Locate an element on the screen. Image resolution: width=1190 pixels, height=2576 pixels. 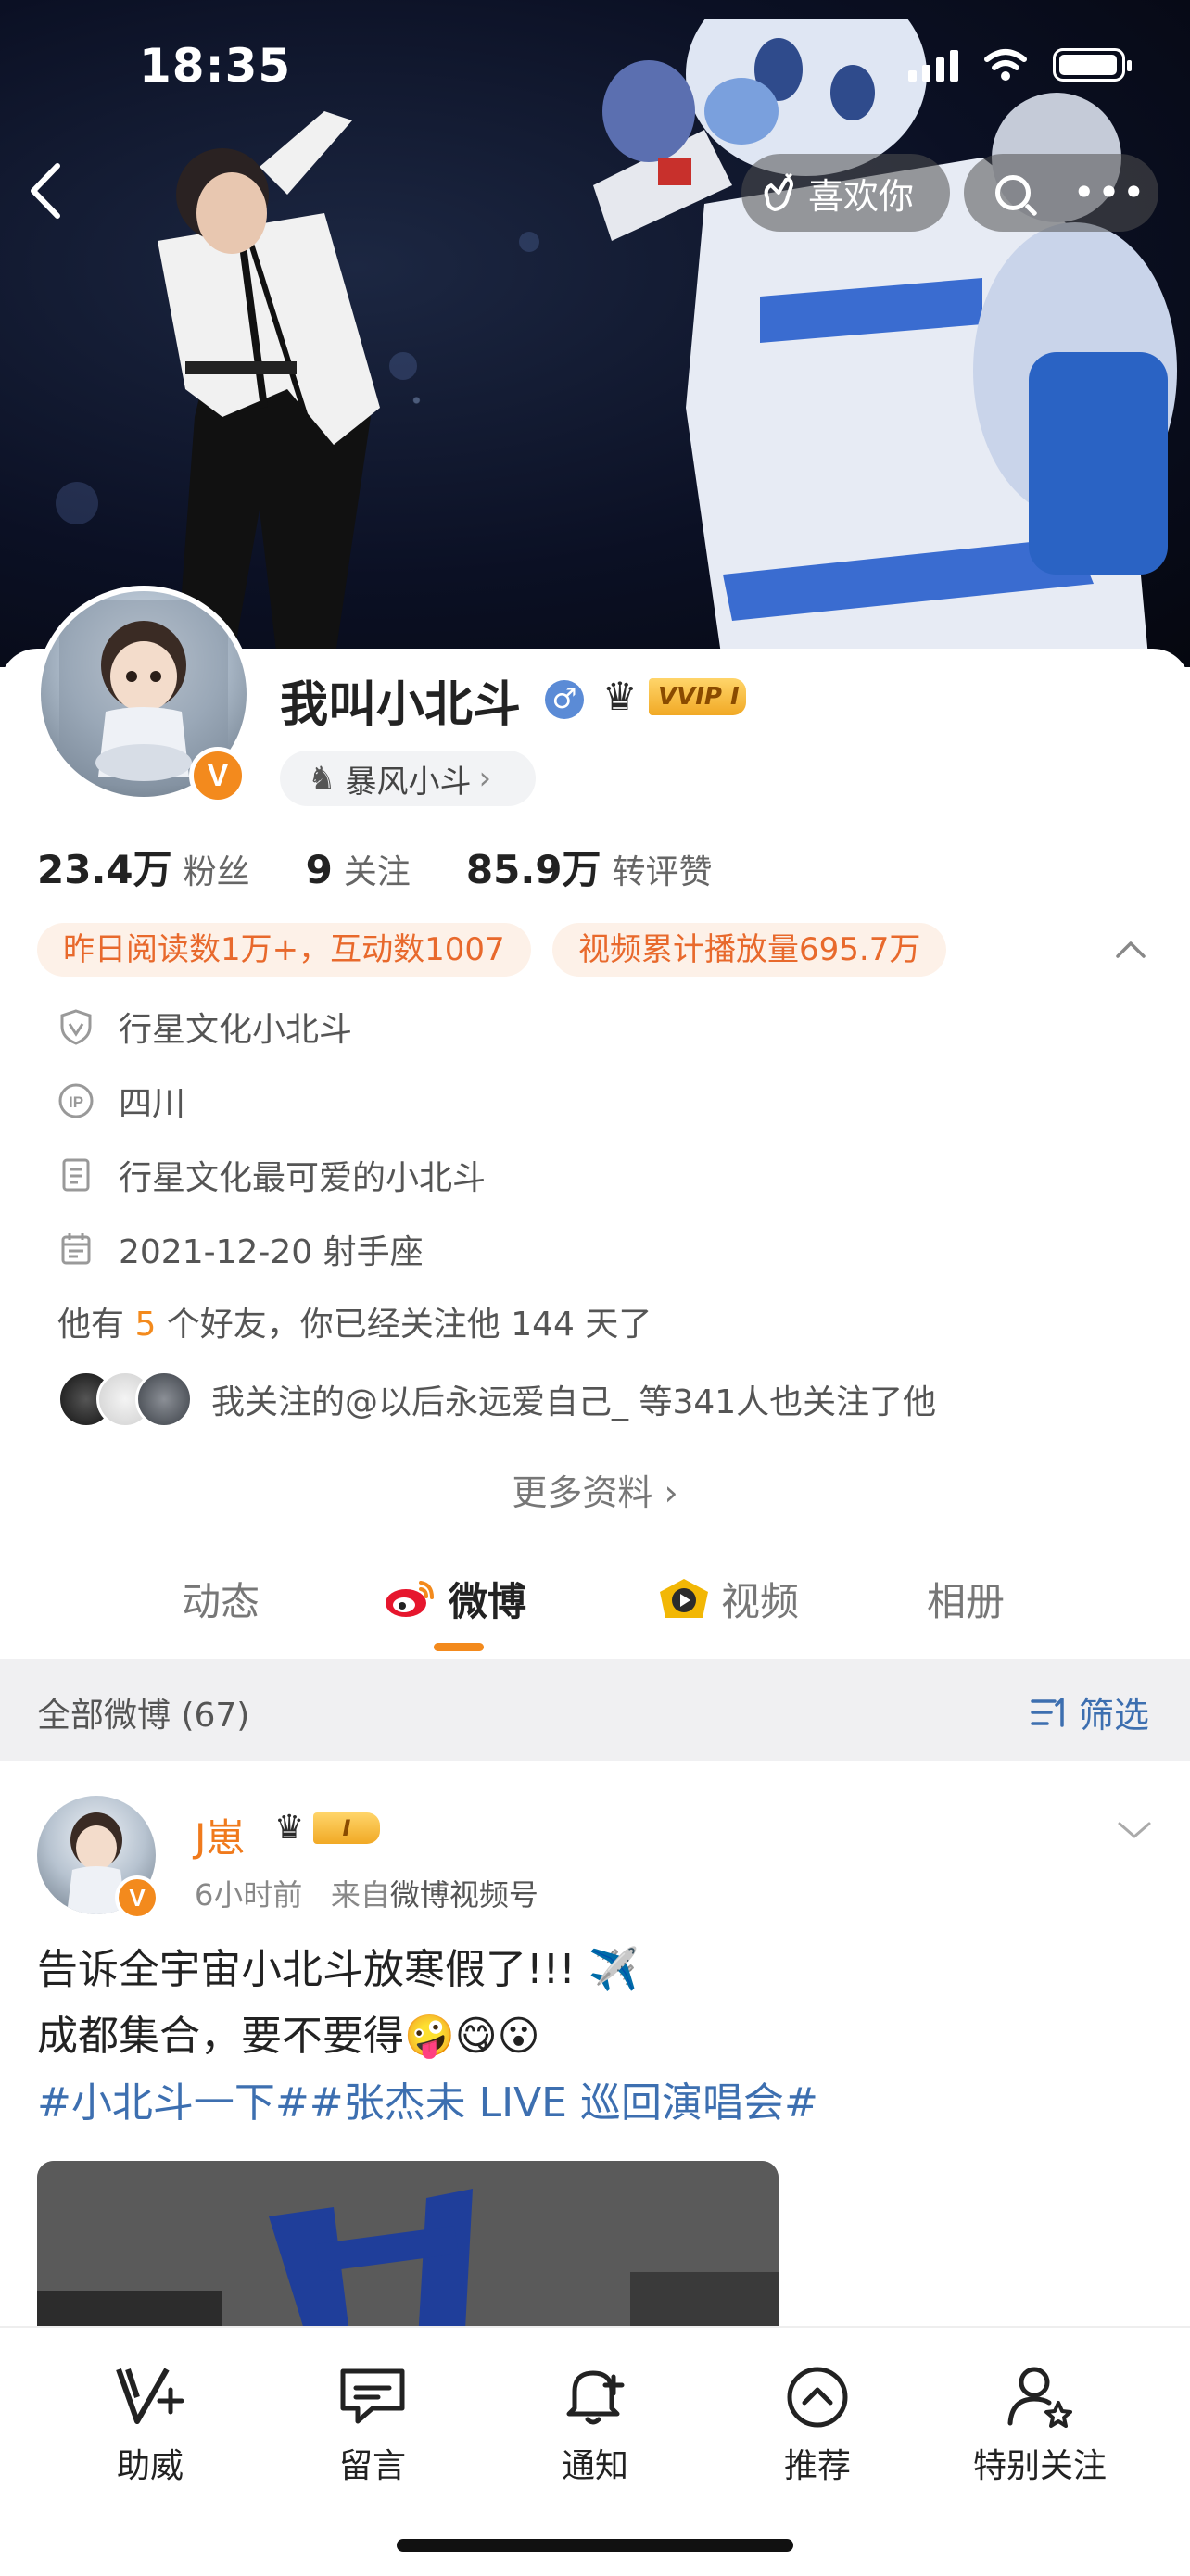
reading-stats-chip: 昨日阅读数1万+，互动数1007 is located at coordinates (284, 950).